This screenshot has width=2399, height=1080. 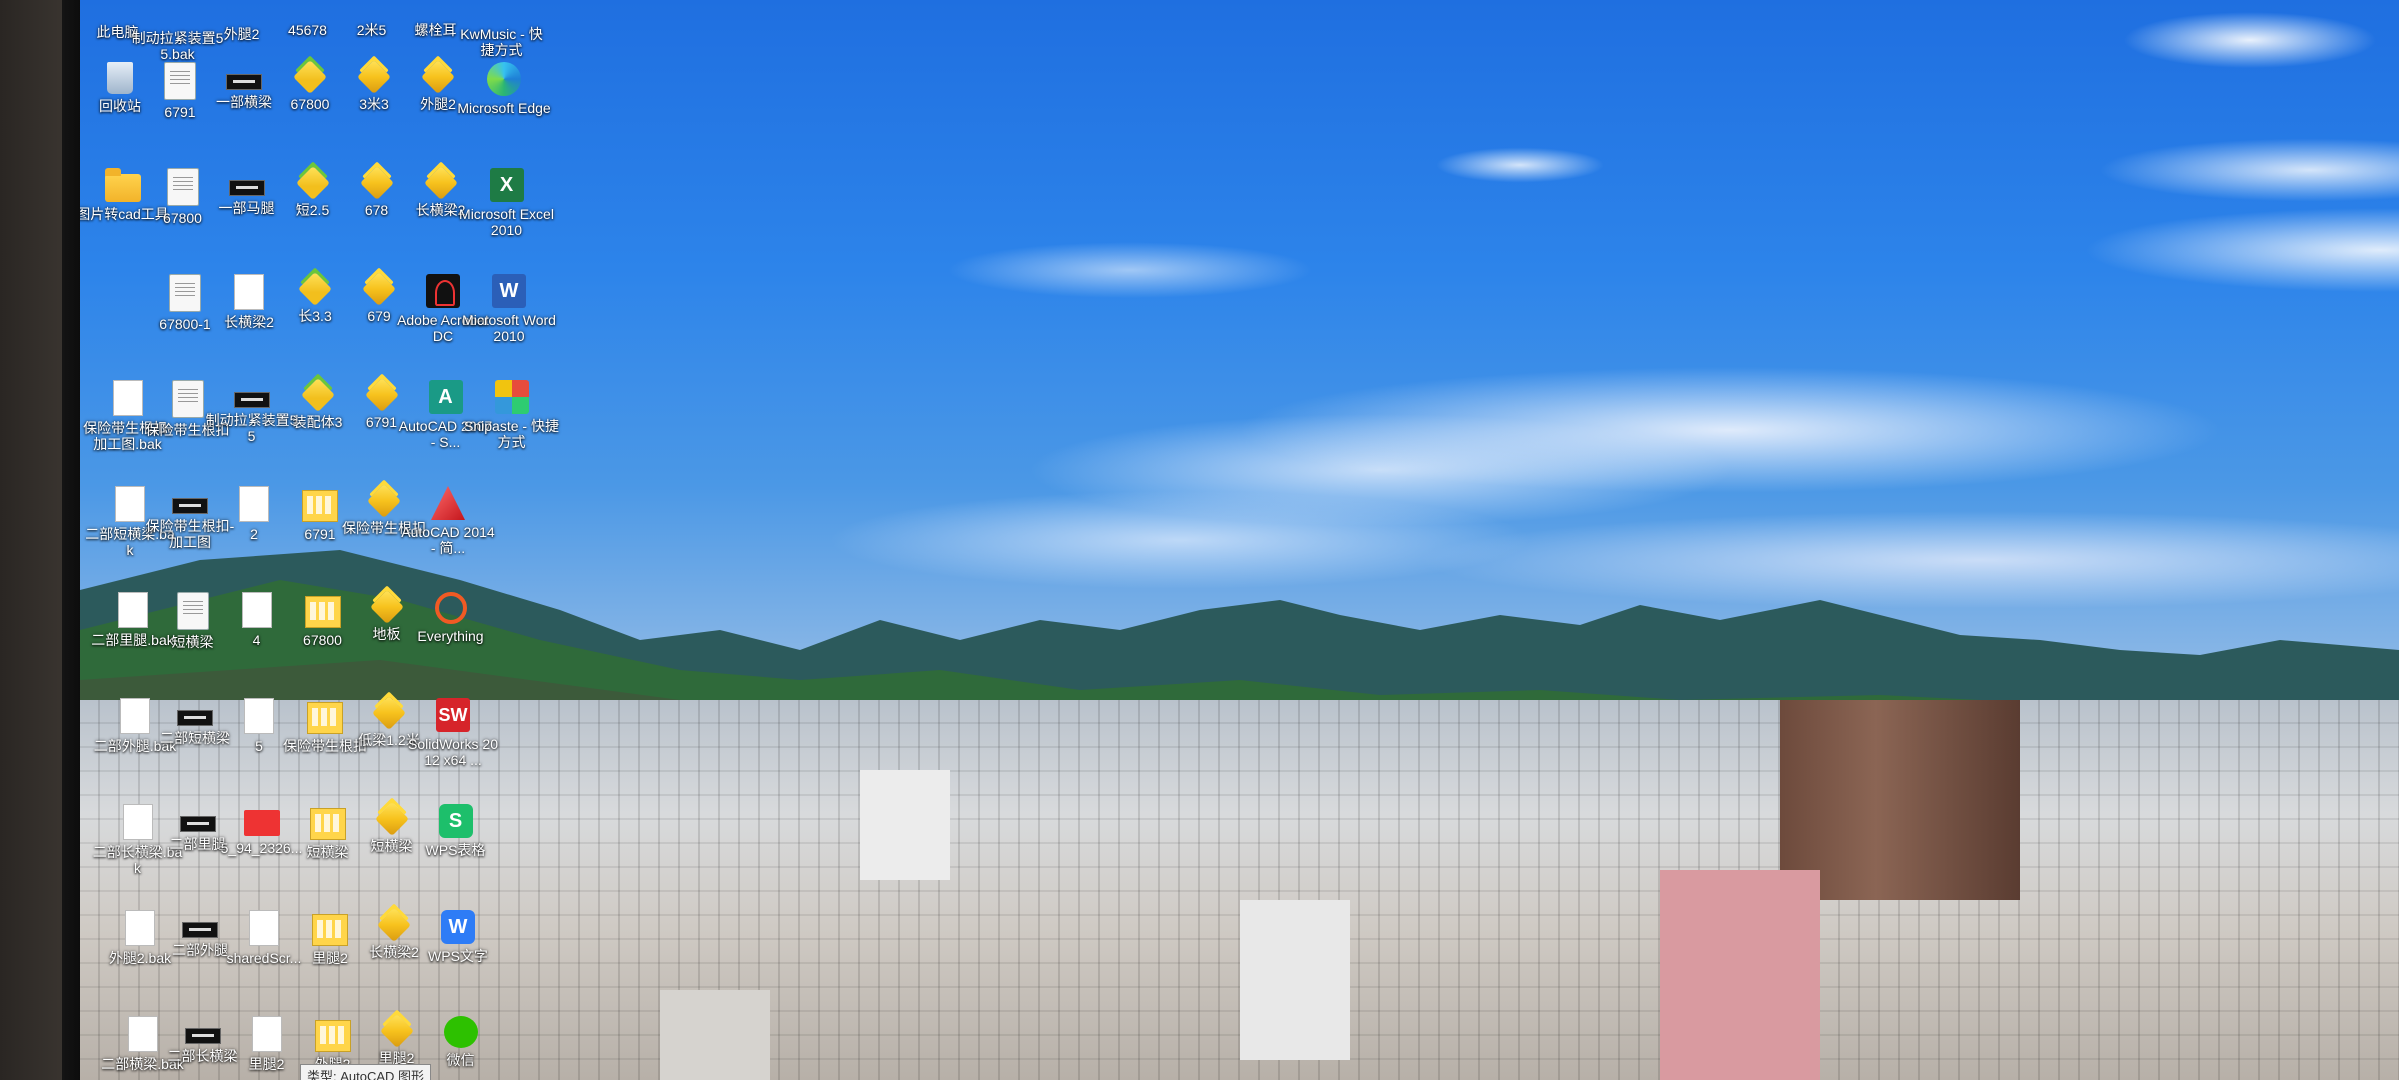 I want to click on desktop-icon-label: WPS文字, so click(x=458, y=956).